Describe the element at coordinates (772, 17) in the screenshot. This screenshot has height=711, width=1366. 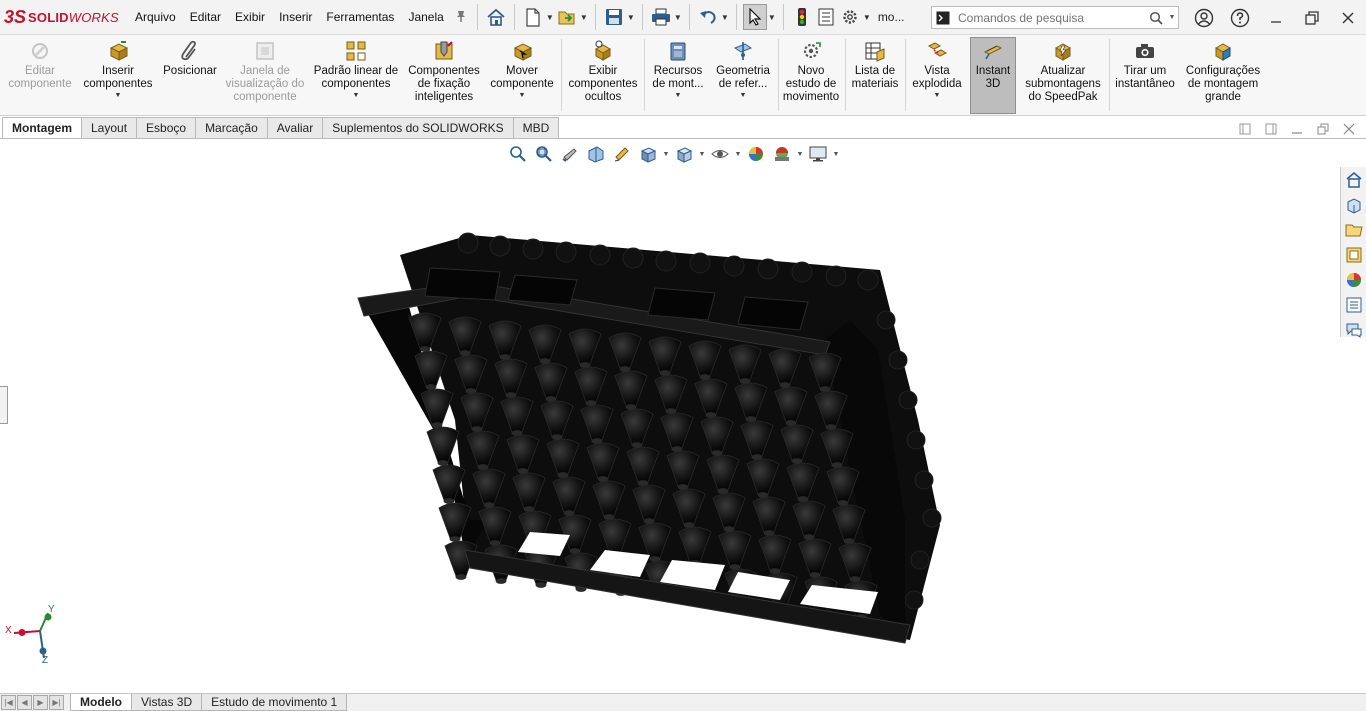
I see `select-dropdown-chevron-icon: ▼` at that location.